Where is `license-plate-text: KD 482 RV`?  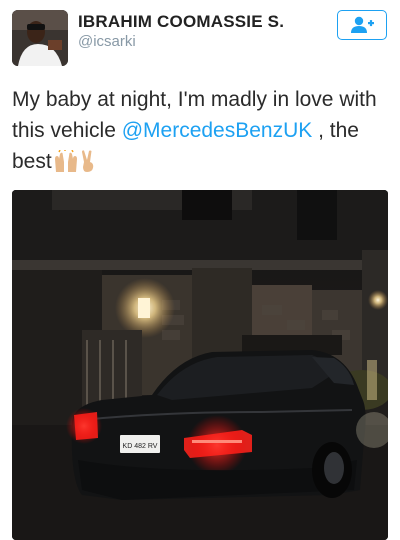
license-plate-text: KD 482 RV is located at coordinates (140, 446).